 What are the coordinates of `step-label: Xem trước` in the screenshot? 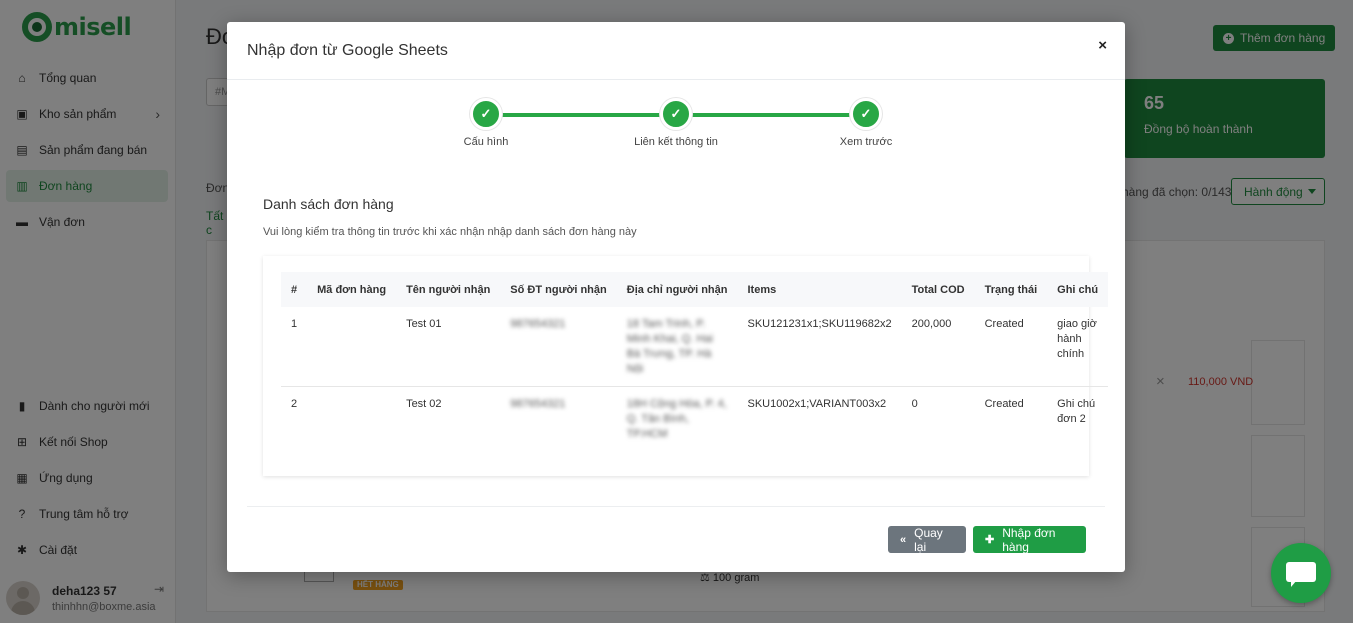 It's located at (866, 142).